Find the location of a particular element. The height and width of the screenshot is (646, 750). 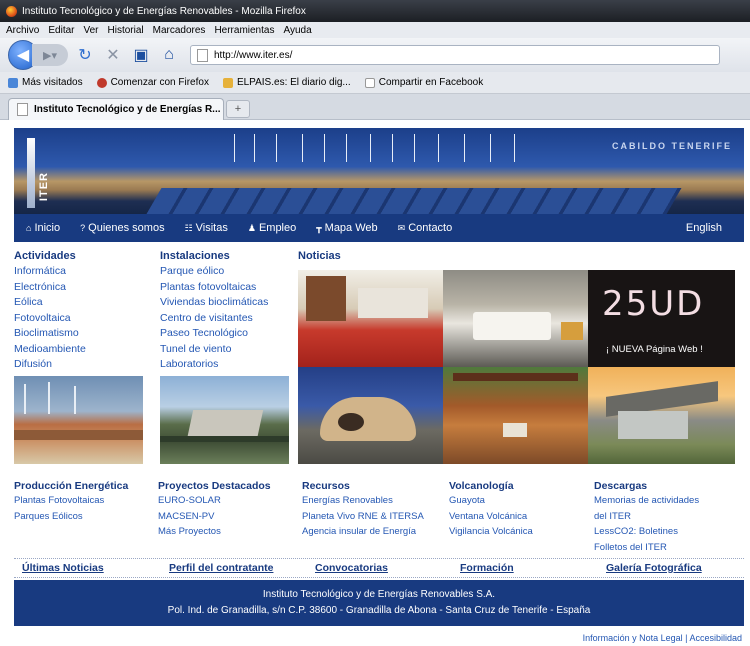

legal-links: Información y Nota Legal | Accesibilidad is located at coordinates (662, 638).